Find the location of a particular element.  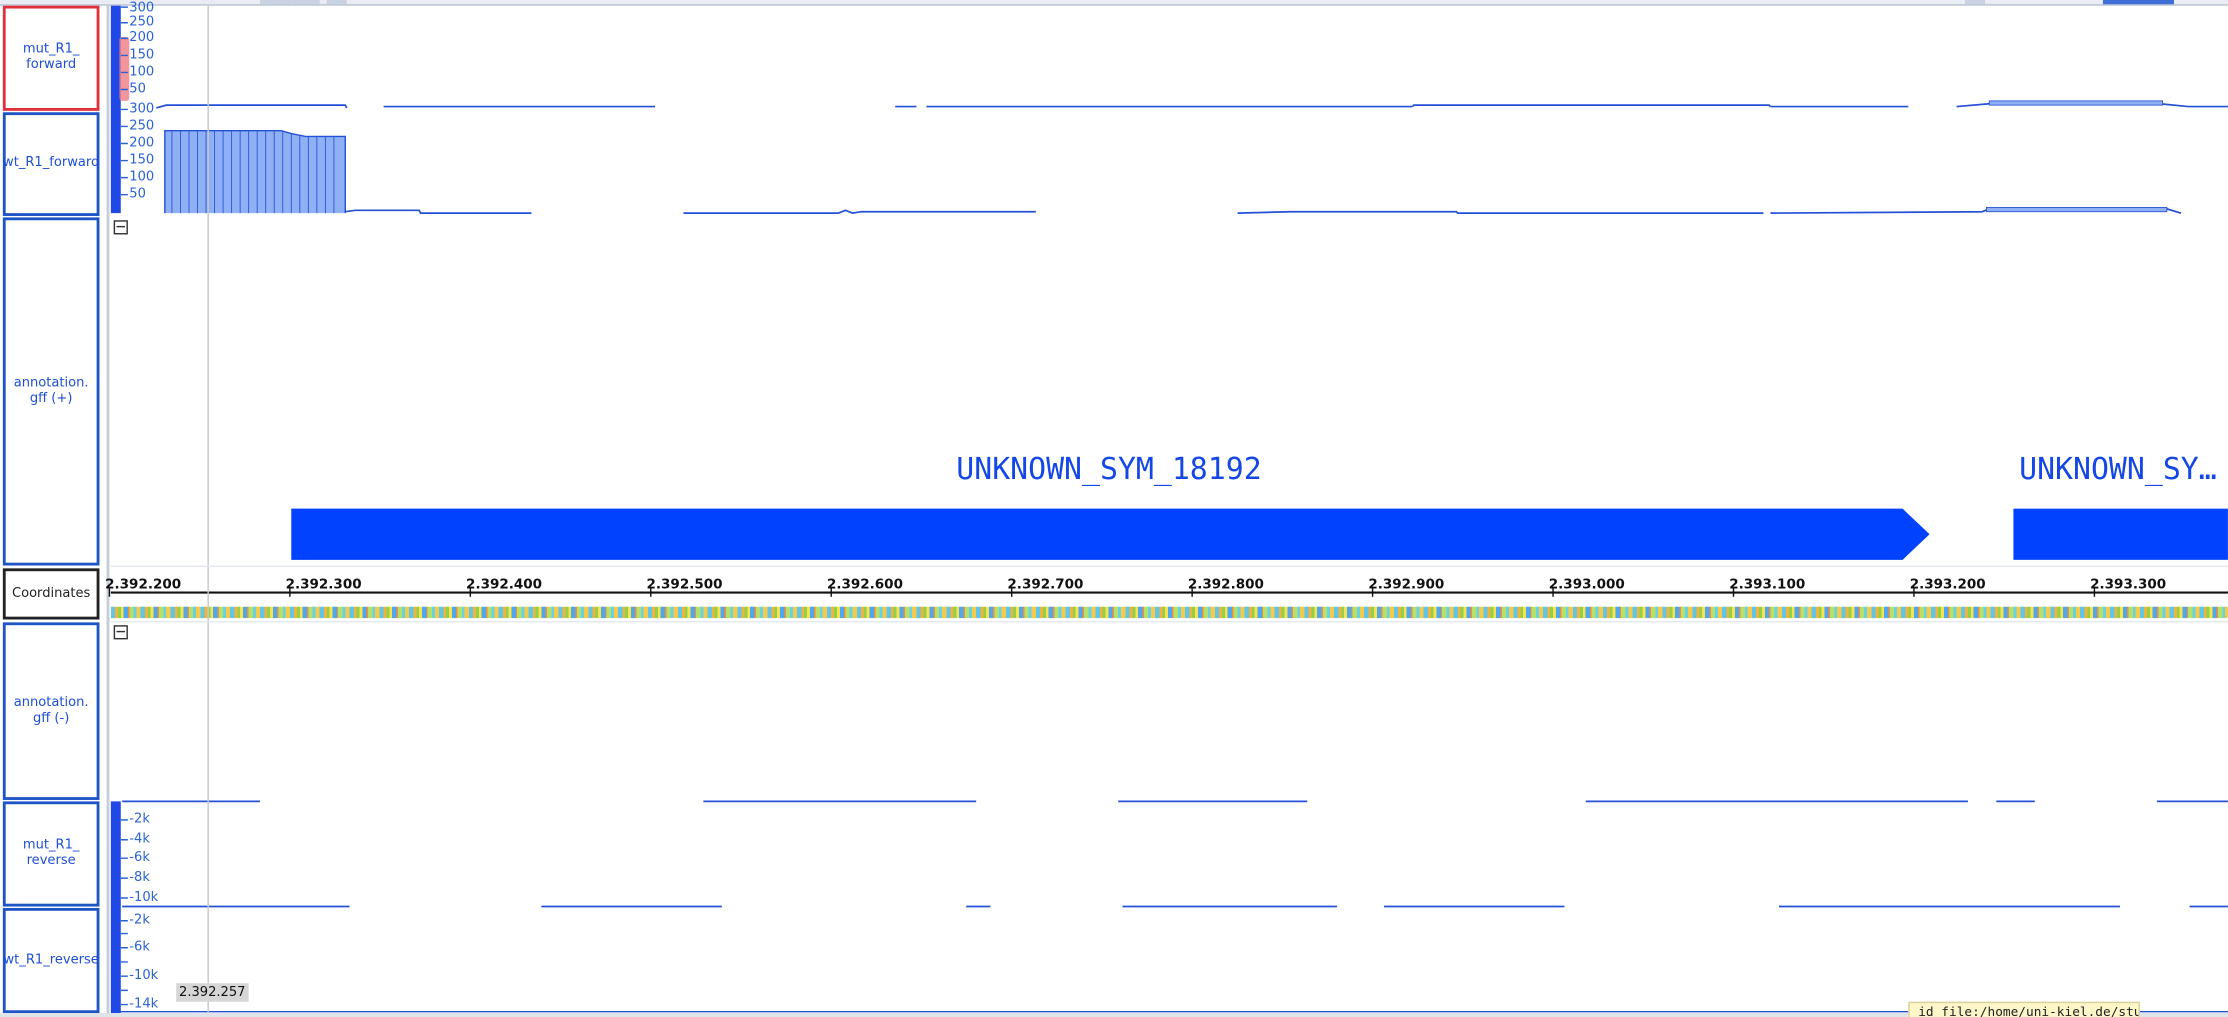

coordinate-label: 2.393.000 is located at coordinates (1586, 584).